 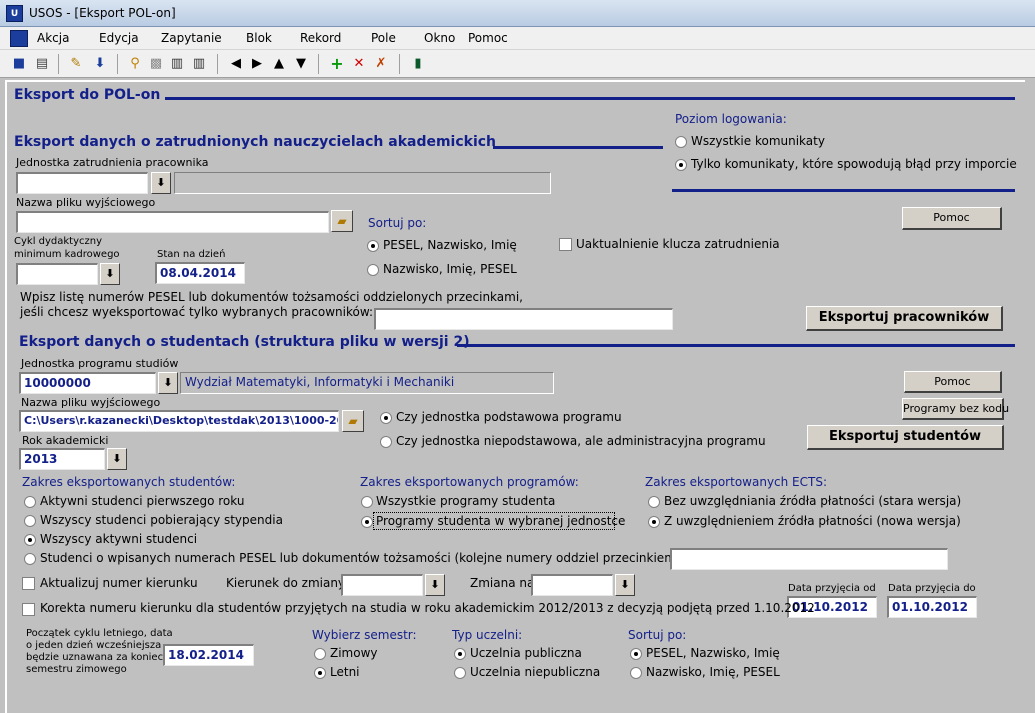 What do you see at coordinates (42, 64) in the screenshot?
I see `print-icon: ▤` at bounding box center [42, 64].